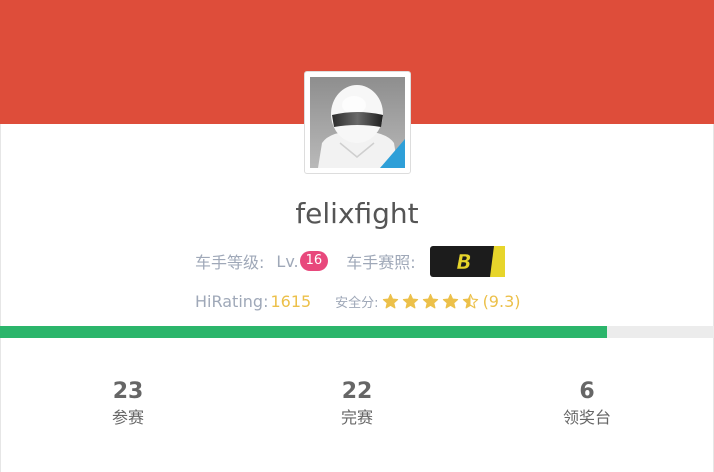 The height and width of the screenshot is (472, 714). I want to click on stat-value: 22, so click(357, 391).